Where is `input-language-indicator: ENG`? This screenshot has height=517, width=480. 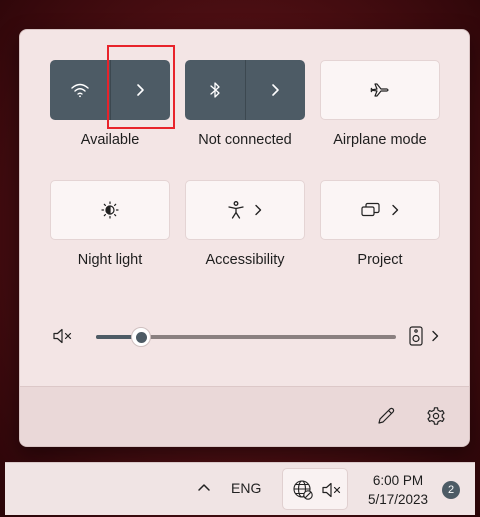 input-language-indicator: ENG is located at coordinates (246, 488).